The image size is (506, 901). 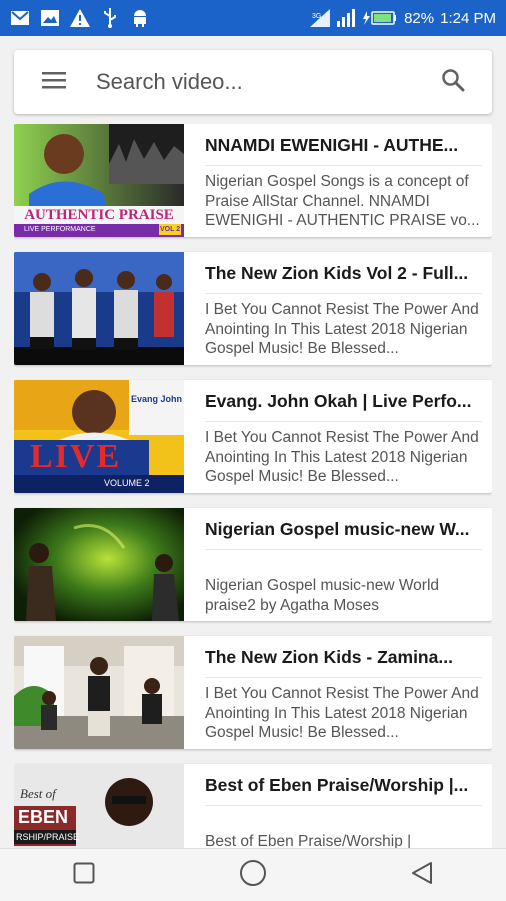 I want to click on signal-icon: 3G, so click(x=320, y=18).